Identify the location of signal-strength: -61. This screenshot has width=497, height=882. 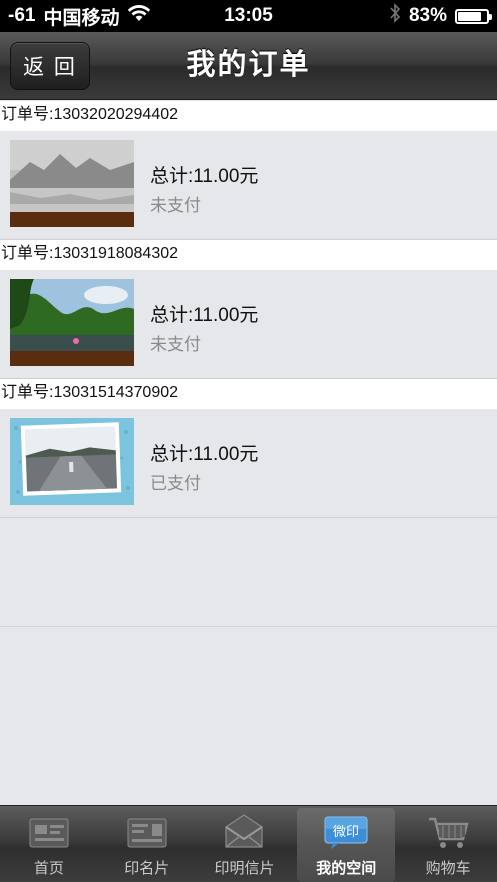
(22, 15).